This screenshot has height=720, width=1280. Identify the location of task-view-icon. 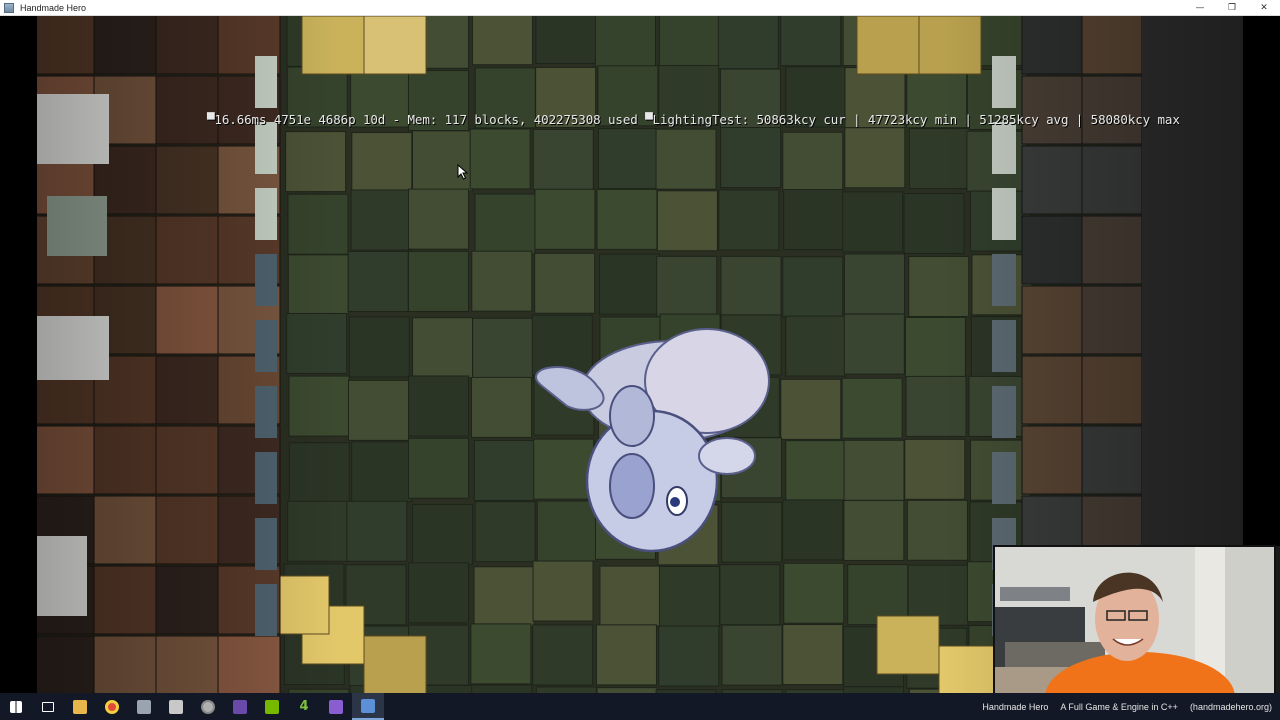
(48, 706).